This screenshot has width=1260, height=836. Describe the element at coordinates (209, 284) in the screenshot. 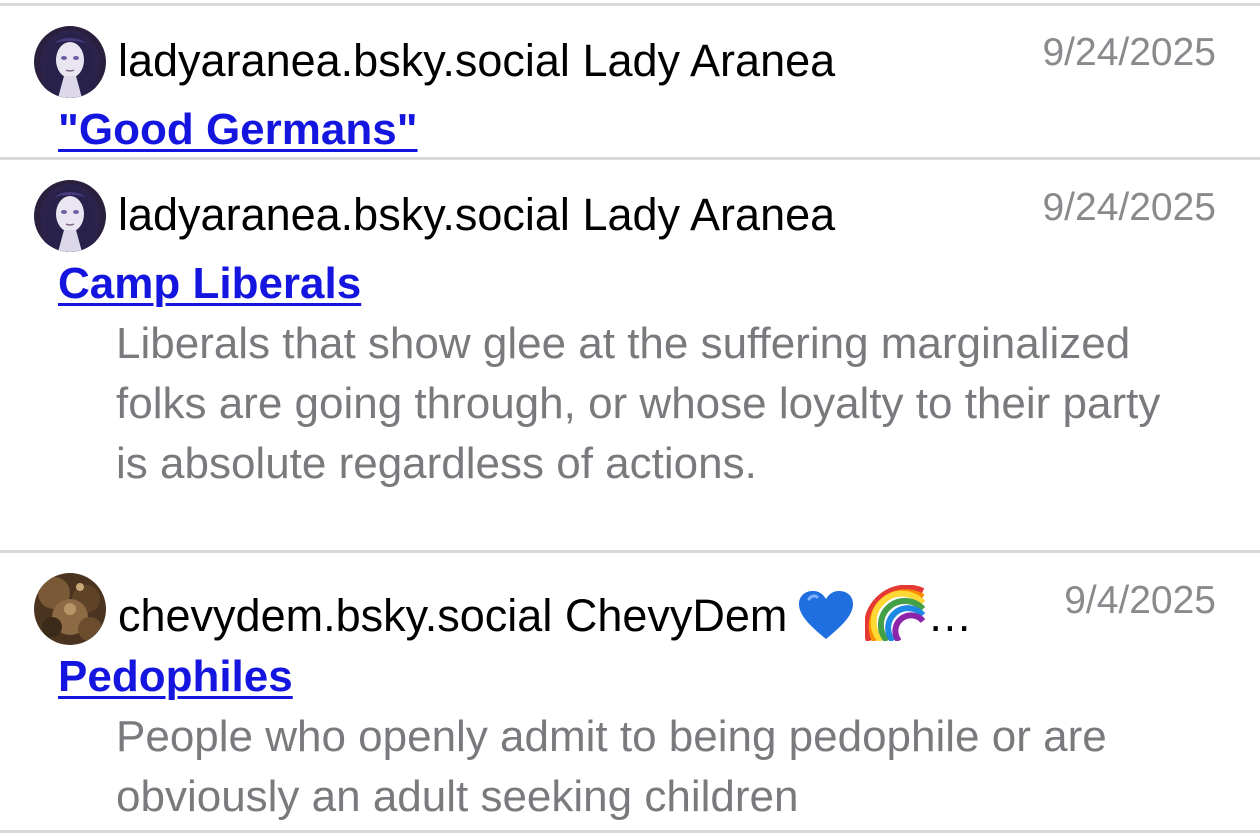

I see `list-title-link: Camp Liberals` at that location.